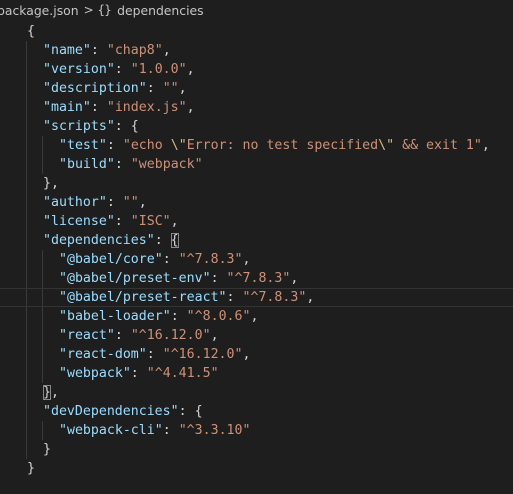 This screenshot has width=513, height=494. Describe the element at coordinates (47, 392) in the screenshot. I see `matched-bracket: }` at that location.